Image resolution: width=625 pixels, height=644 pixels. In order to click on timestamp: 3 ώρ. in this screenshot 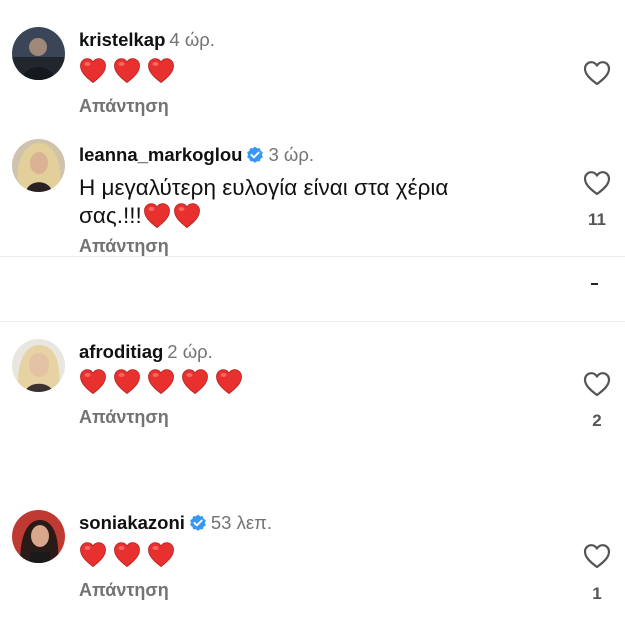, I will do `click(291, 154)`.